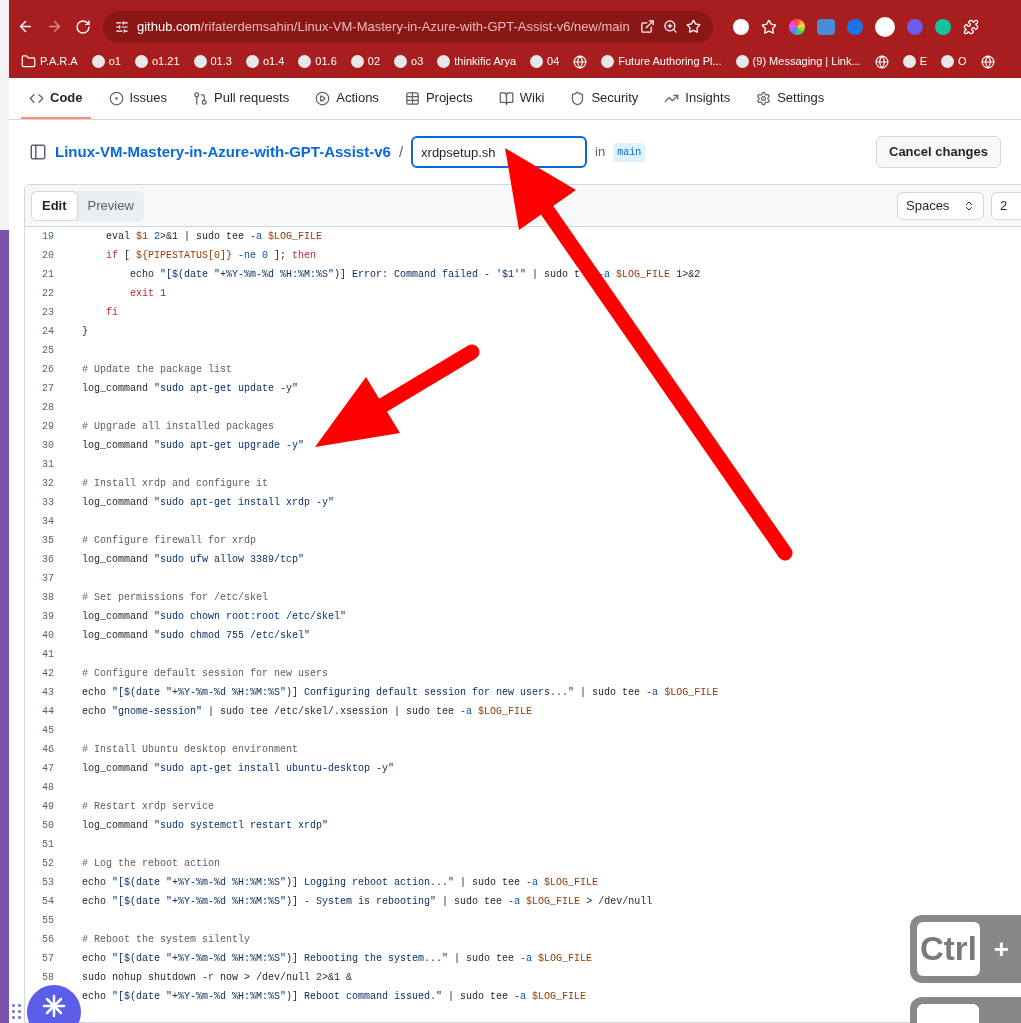  I want to click on code-line: # Upgrade all installed packages, so click(178, 427).